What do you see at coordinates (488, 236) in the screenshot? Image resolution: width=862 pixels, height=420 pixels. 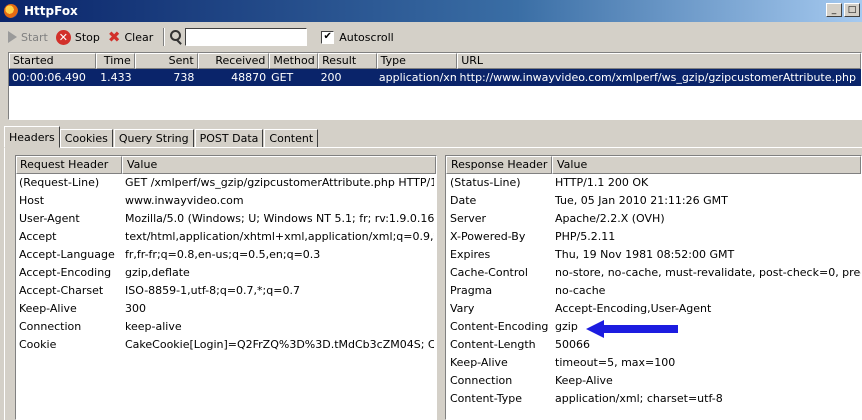 I see `header-name: X-Powered-By` at bounding box center [488, 236].